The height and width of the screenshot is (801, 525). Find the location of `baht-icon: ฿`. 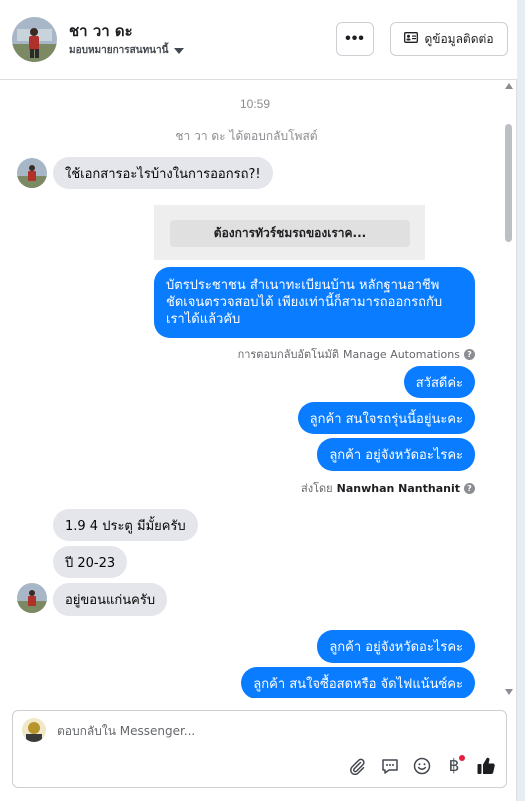

baht-icon: ฿ is located at coordinates (454, 766).